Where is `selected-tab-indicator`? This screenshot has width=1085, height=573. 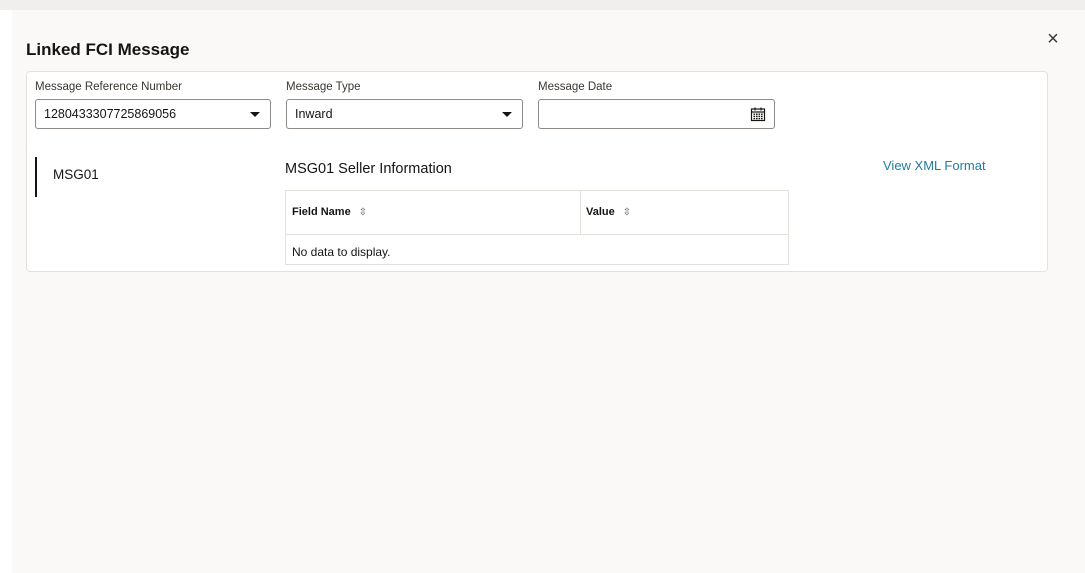 selected-tab-indicator is located at coordinates (36, 177).